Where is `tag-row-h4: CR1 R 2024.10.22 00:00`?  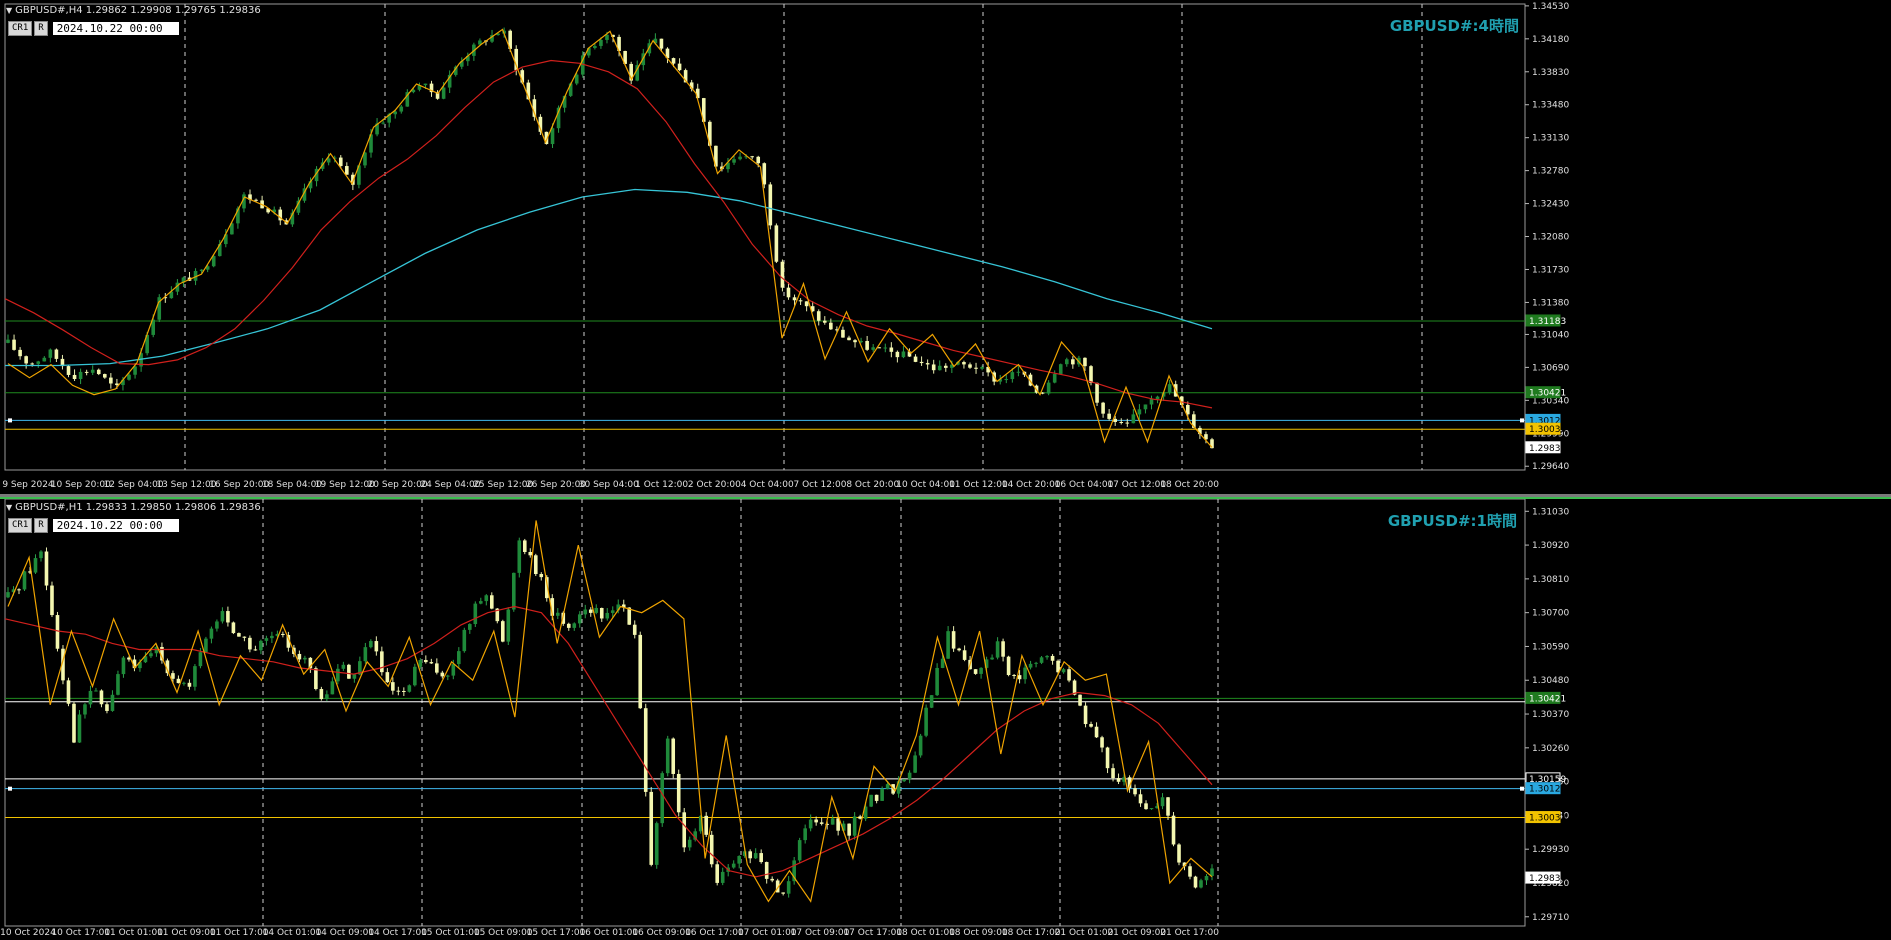 tag-row-h4: CR1 R 2024.10.22 00:00 is located at coordinates (93, 28).